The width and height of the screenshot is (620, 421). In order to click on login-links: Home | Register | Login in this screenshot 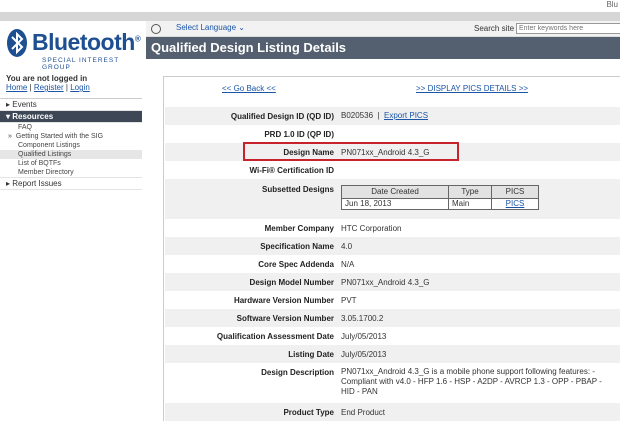, I will do `click(48, 87)`.